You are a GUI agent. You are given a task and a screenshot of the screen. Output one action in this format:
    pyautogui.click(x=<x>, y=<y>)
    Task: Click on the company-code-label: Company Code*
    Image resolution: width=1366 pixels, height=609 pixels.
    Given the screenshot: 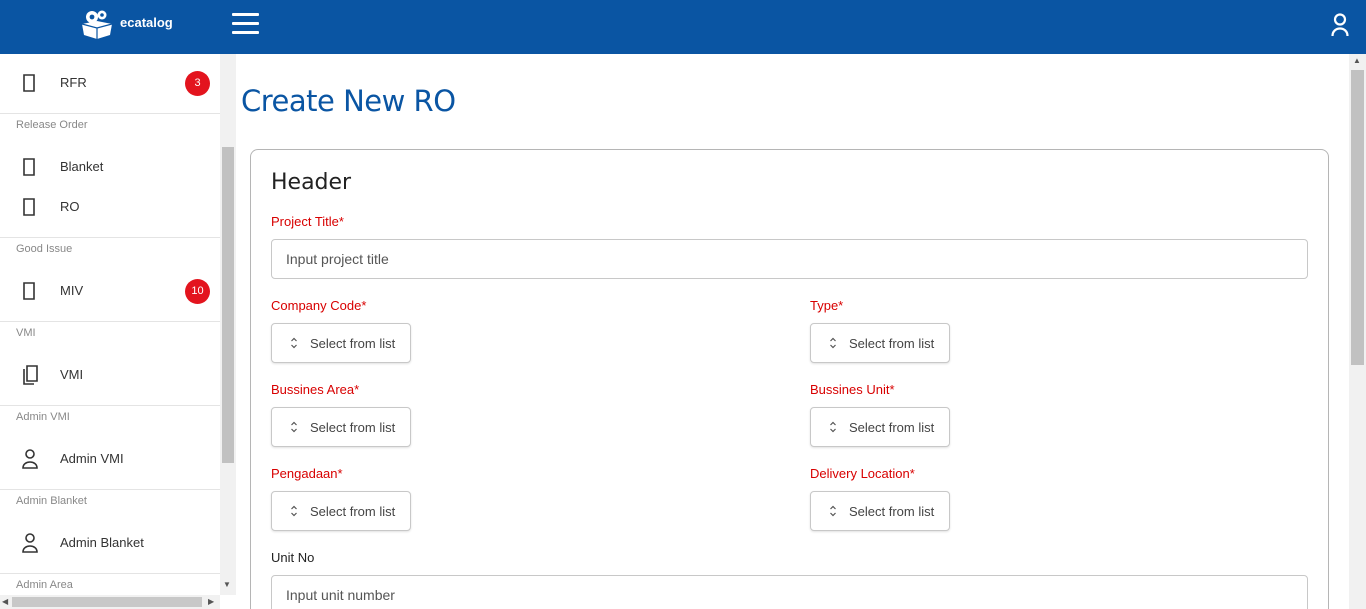 What is the action you would take?
    pyautogui.click(x=319, y=305)
    